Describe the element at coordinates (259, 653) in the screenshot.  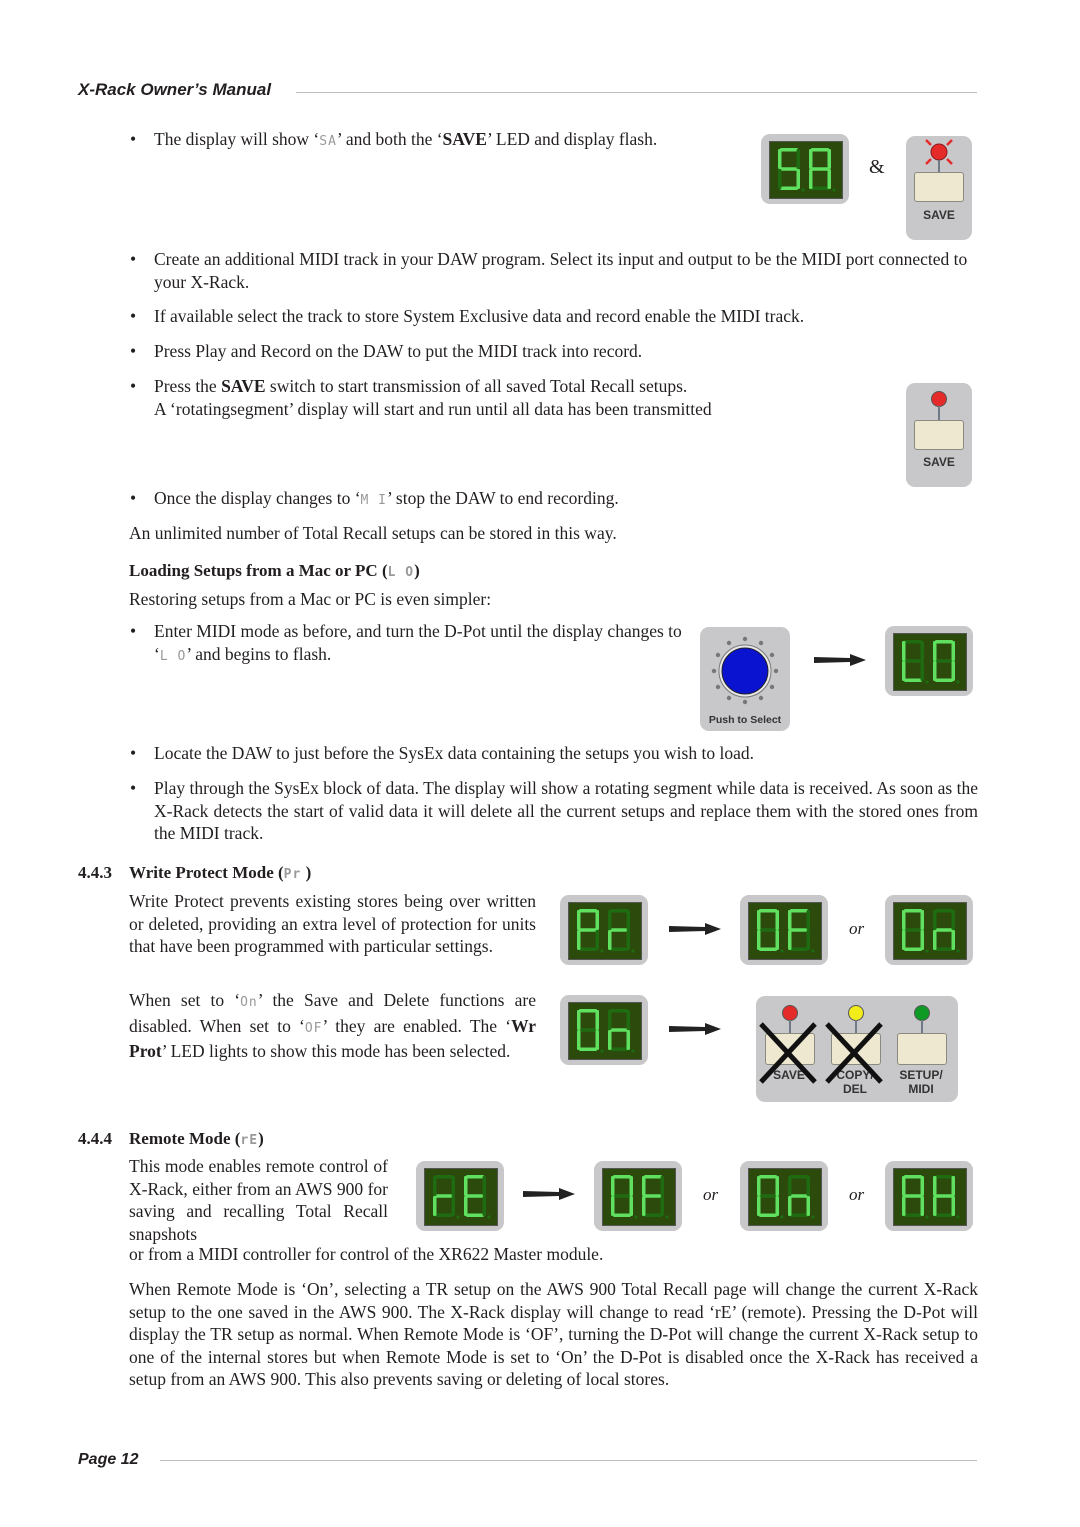
I see `text: ’ and begins to flash.` at that location.